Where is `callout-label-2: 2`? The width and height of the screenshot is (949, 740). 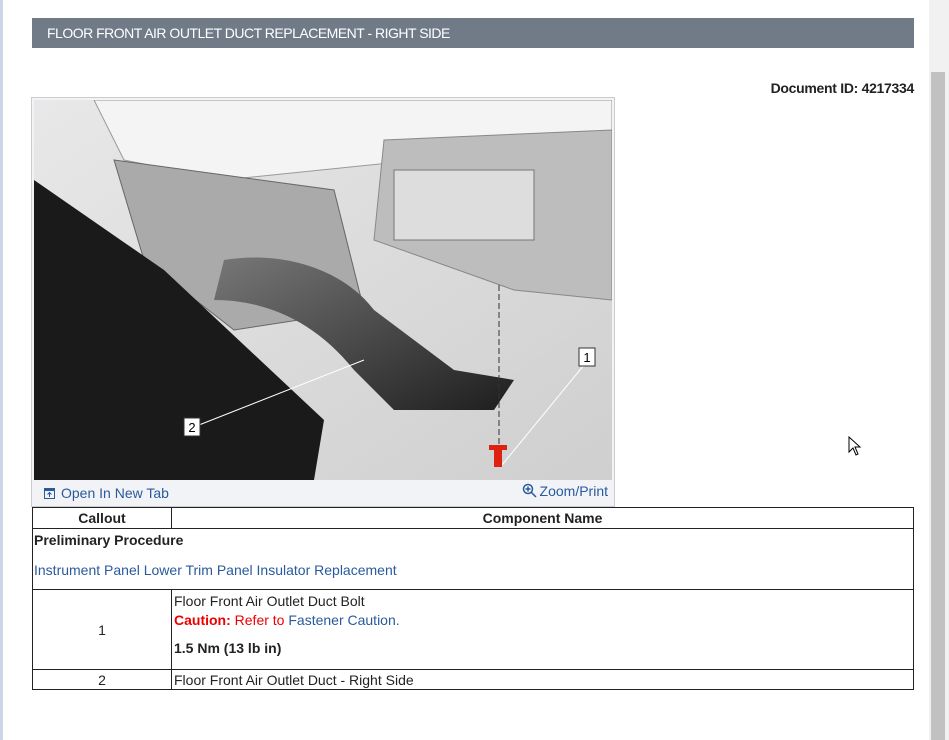
callout-label-2: 2 is located at coordinates (191, 427).